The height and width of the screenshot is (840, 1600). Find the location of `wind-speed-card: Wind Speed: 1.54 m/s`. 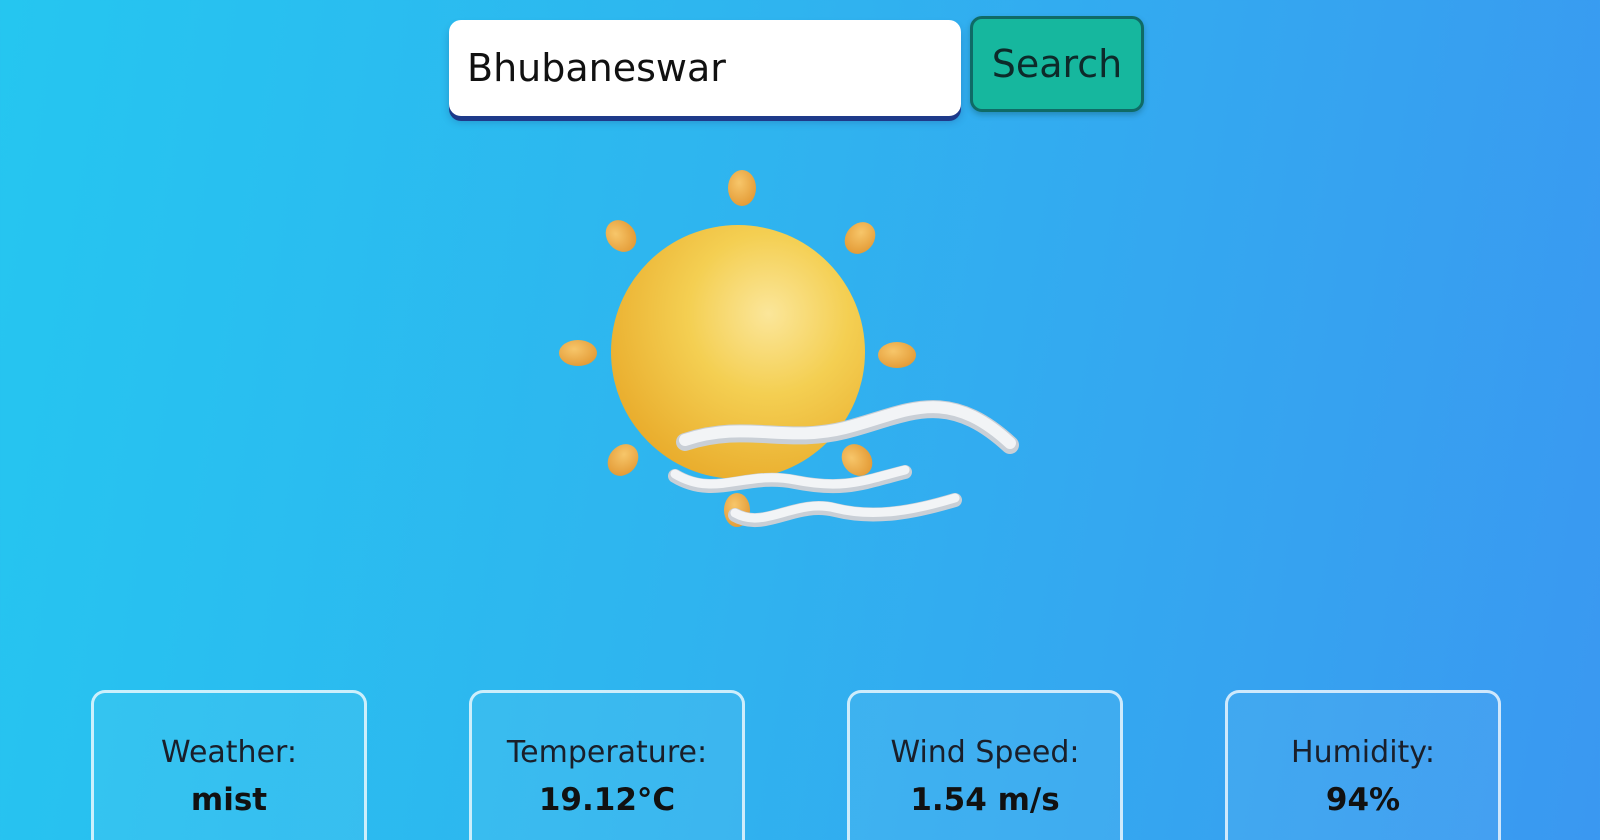

wind-speed-card: Wind Speed: 1.54 m/s is located at coordinates (985, 765).